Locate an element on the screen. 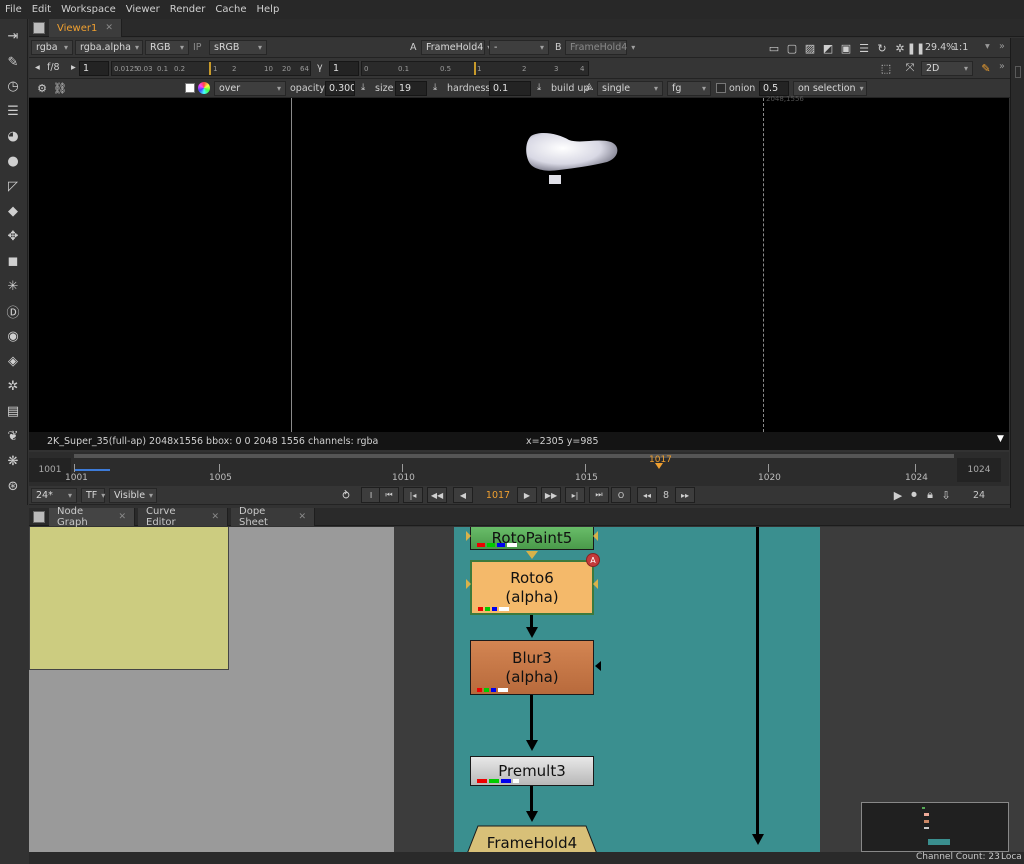 This screenshot has width=1024, height=864. step-back-button: ◂◂ is located at coordinates (647, 495).